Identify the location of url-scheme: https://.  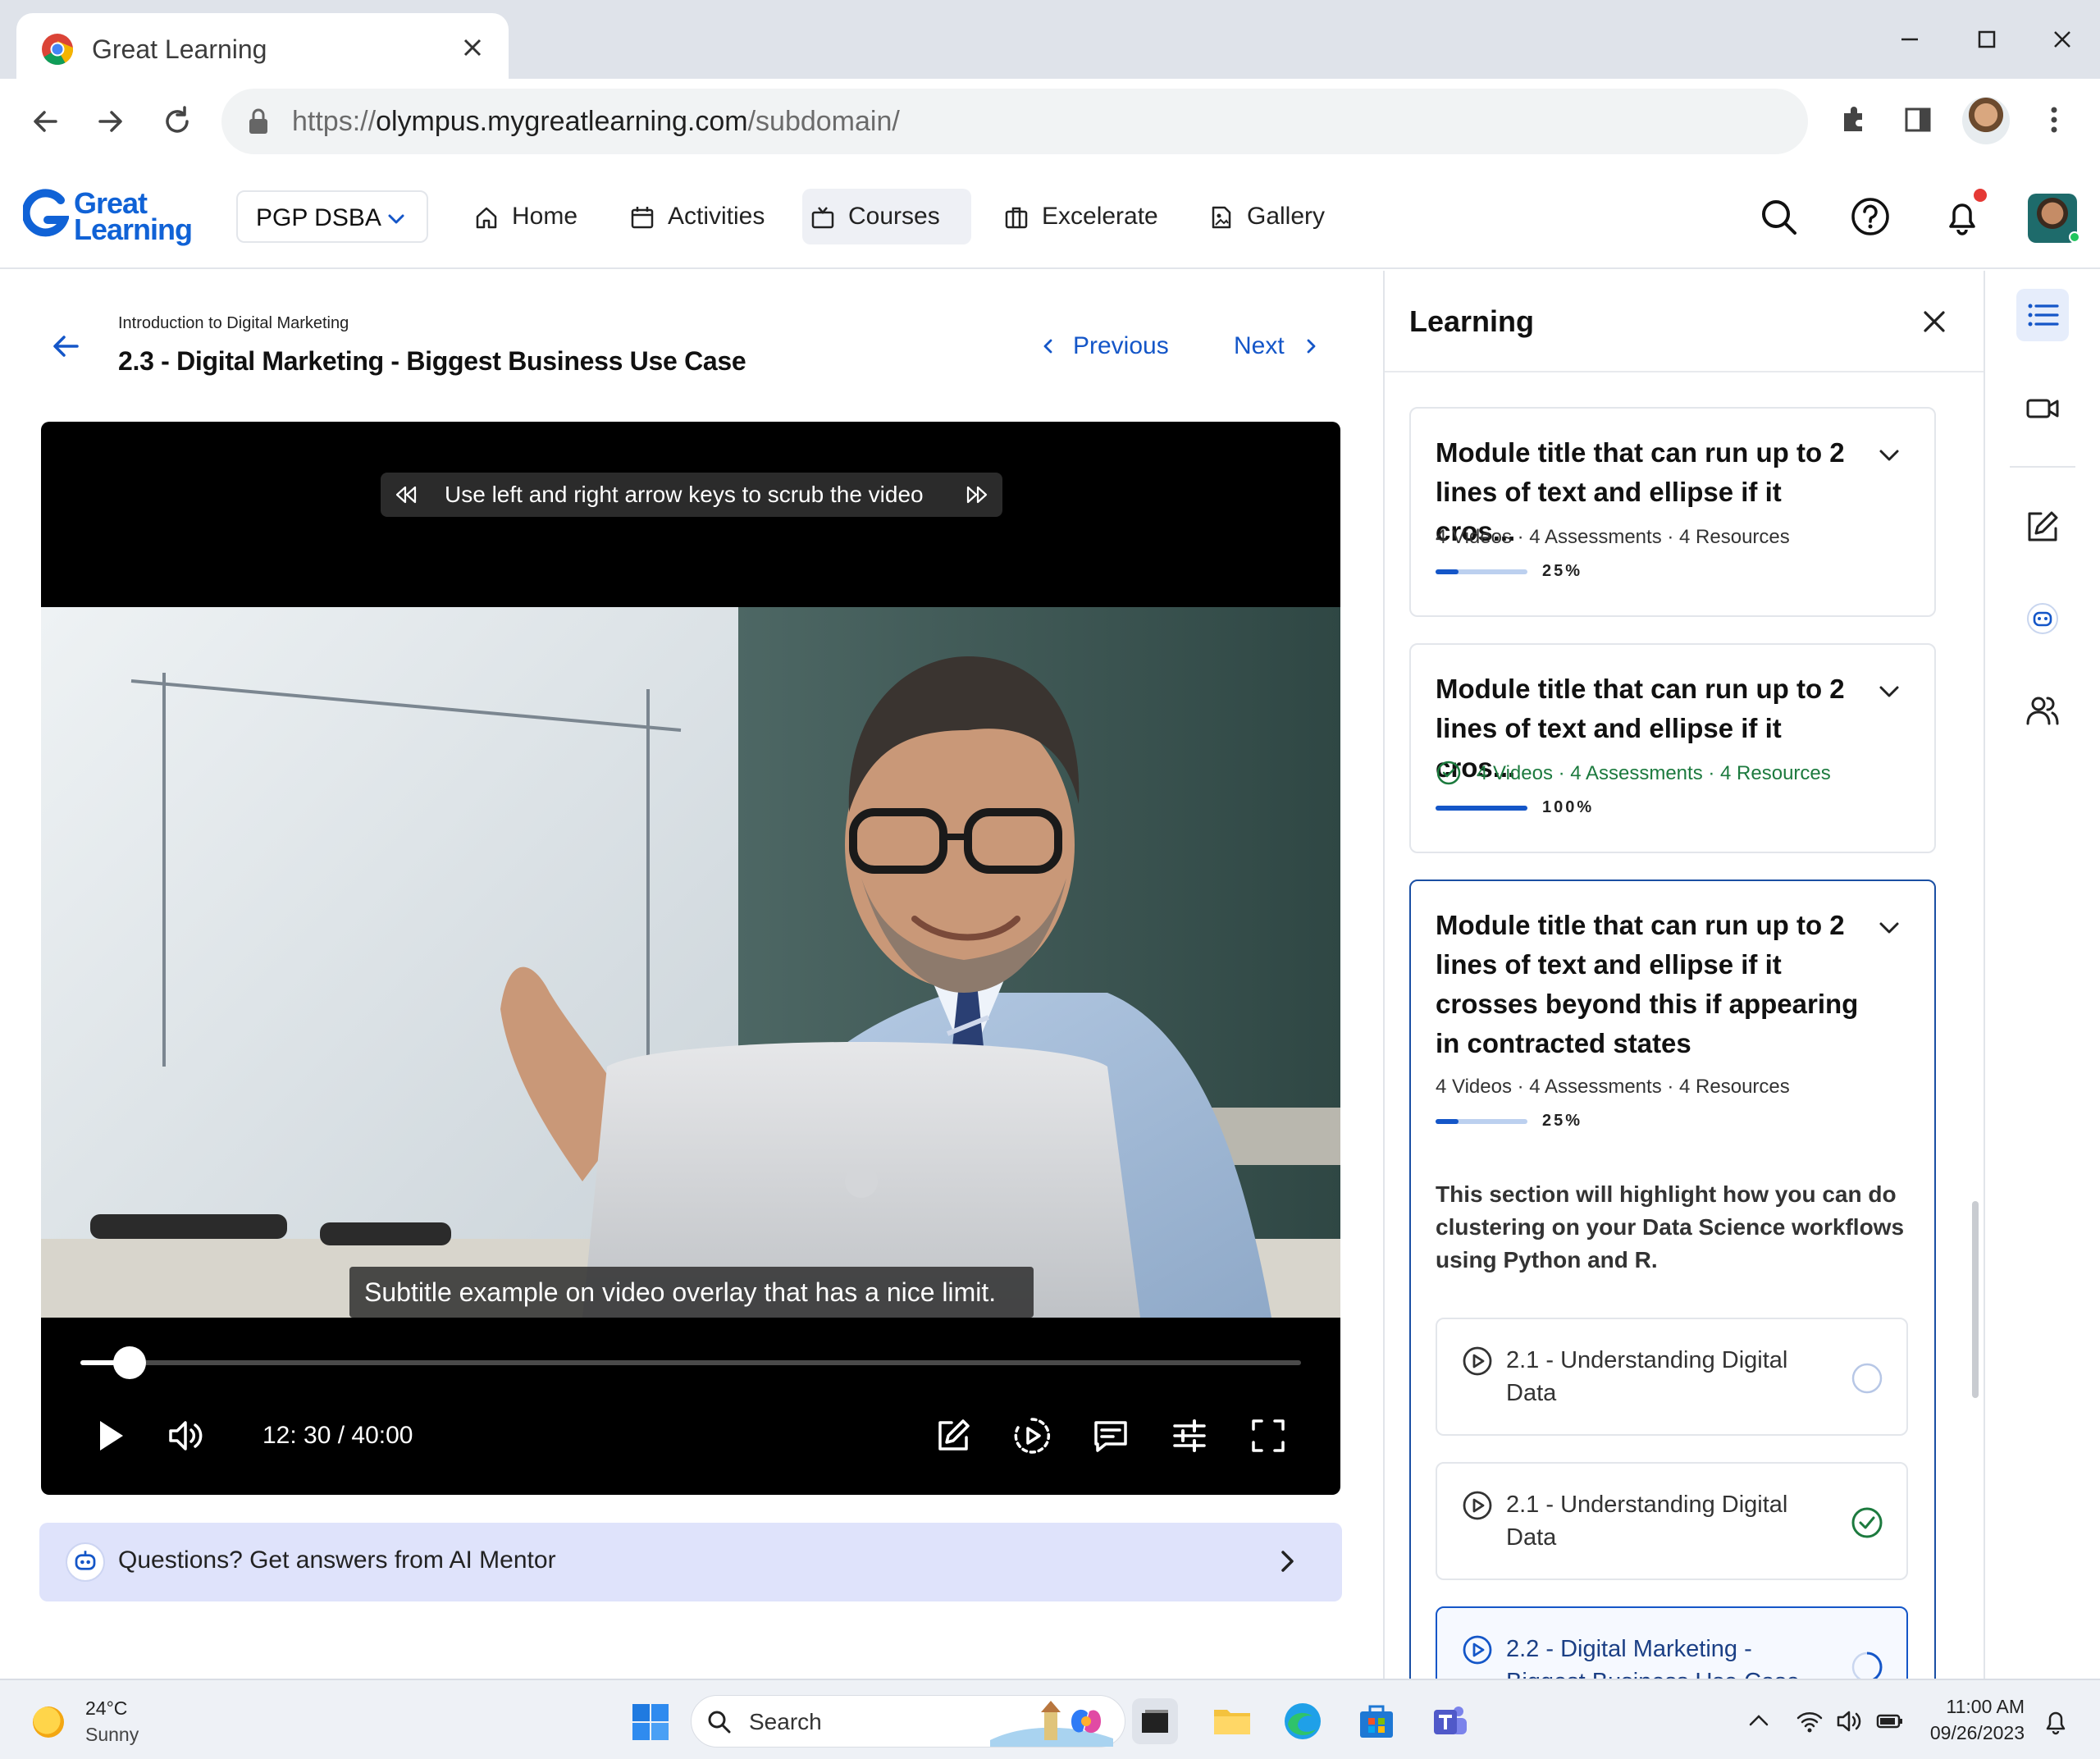
(334, 121).